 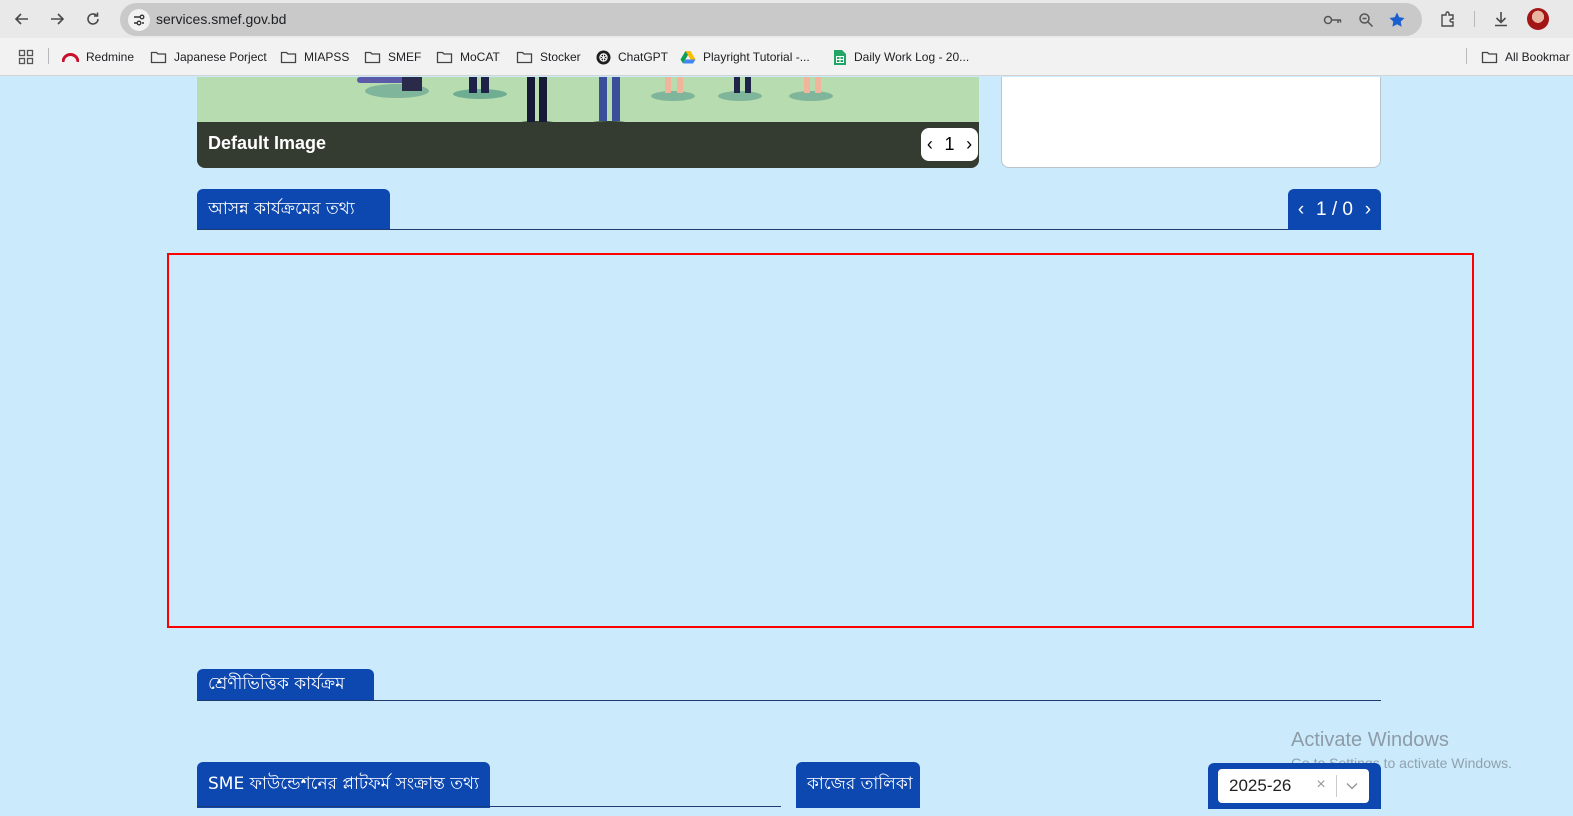 I want to click on upcoming-next-button: ›, so click(x=1368, y=210).